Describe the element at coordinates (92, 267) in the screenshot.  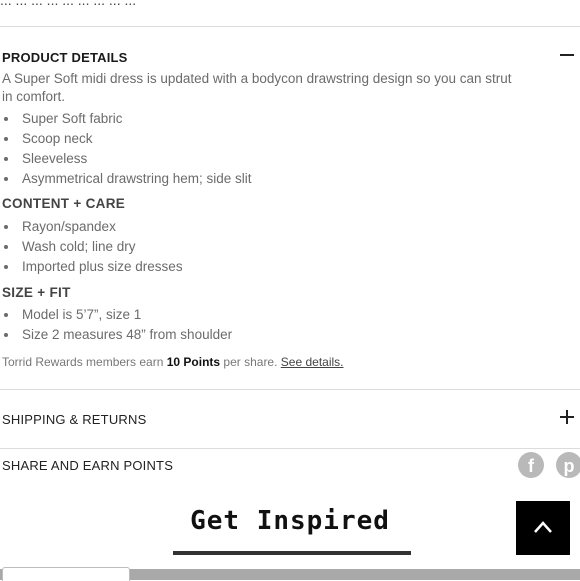
I see `list-item: Imported plus size dresses` at that location.